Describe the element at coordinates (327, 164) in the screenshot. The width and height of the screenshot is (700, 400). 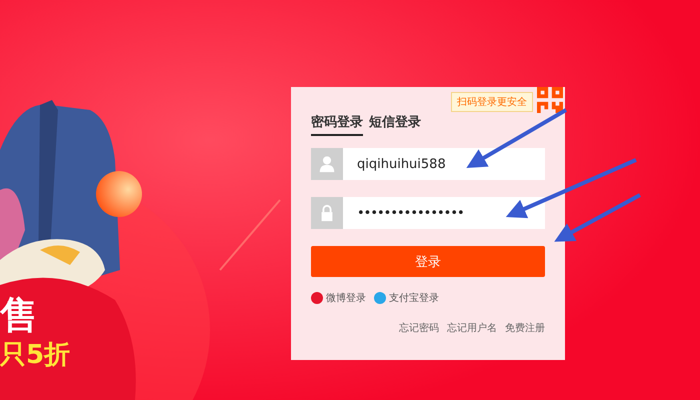
I see `user-icon` at that location.